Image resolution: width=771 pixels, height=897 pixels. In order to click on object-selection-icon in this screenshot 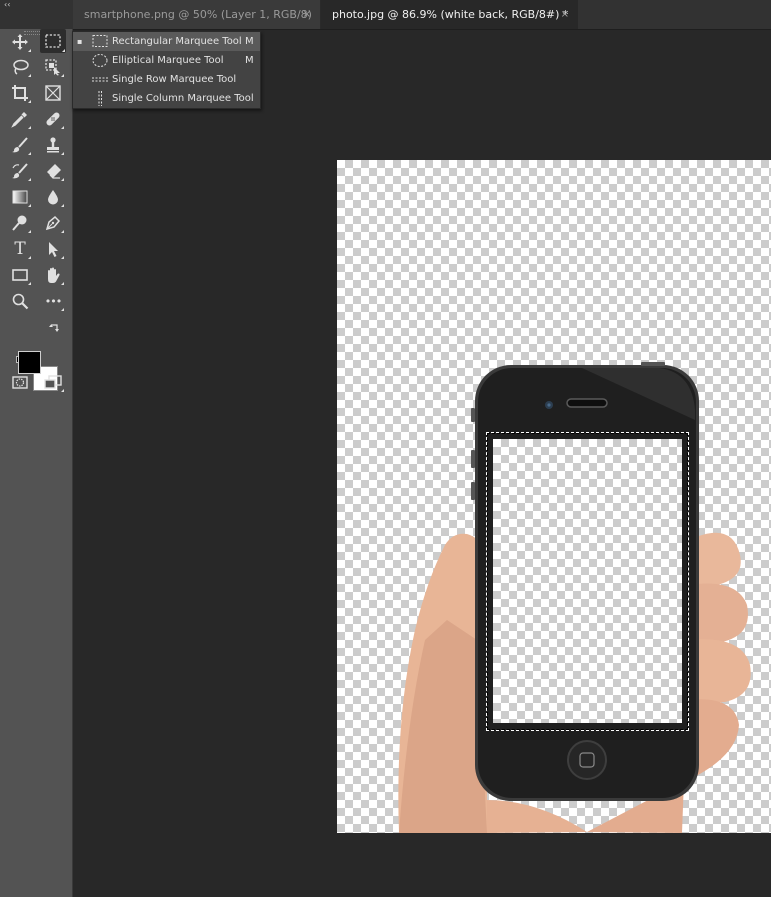, I will do `click(52, 67)`.